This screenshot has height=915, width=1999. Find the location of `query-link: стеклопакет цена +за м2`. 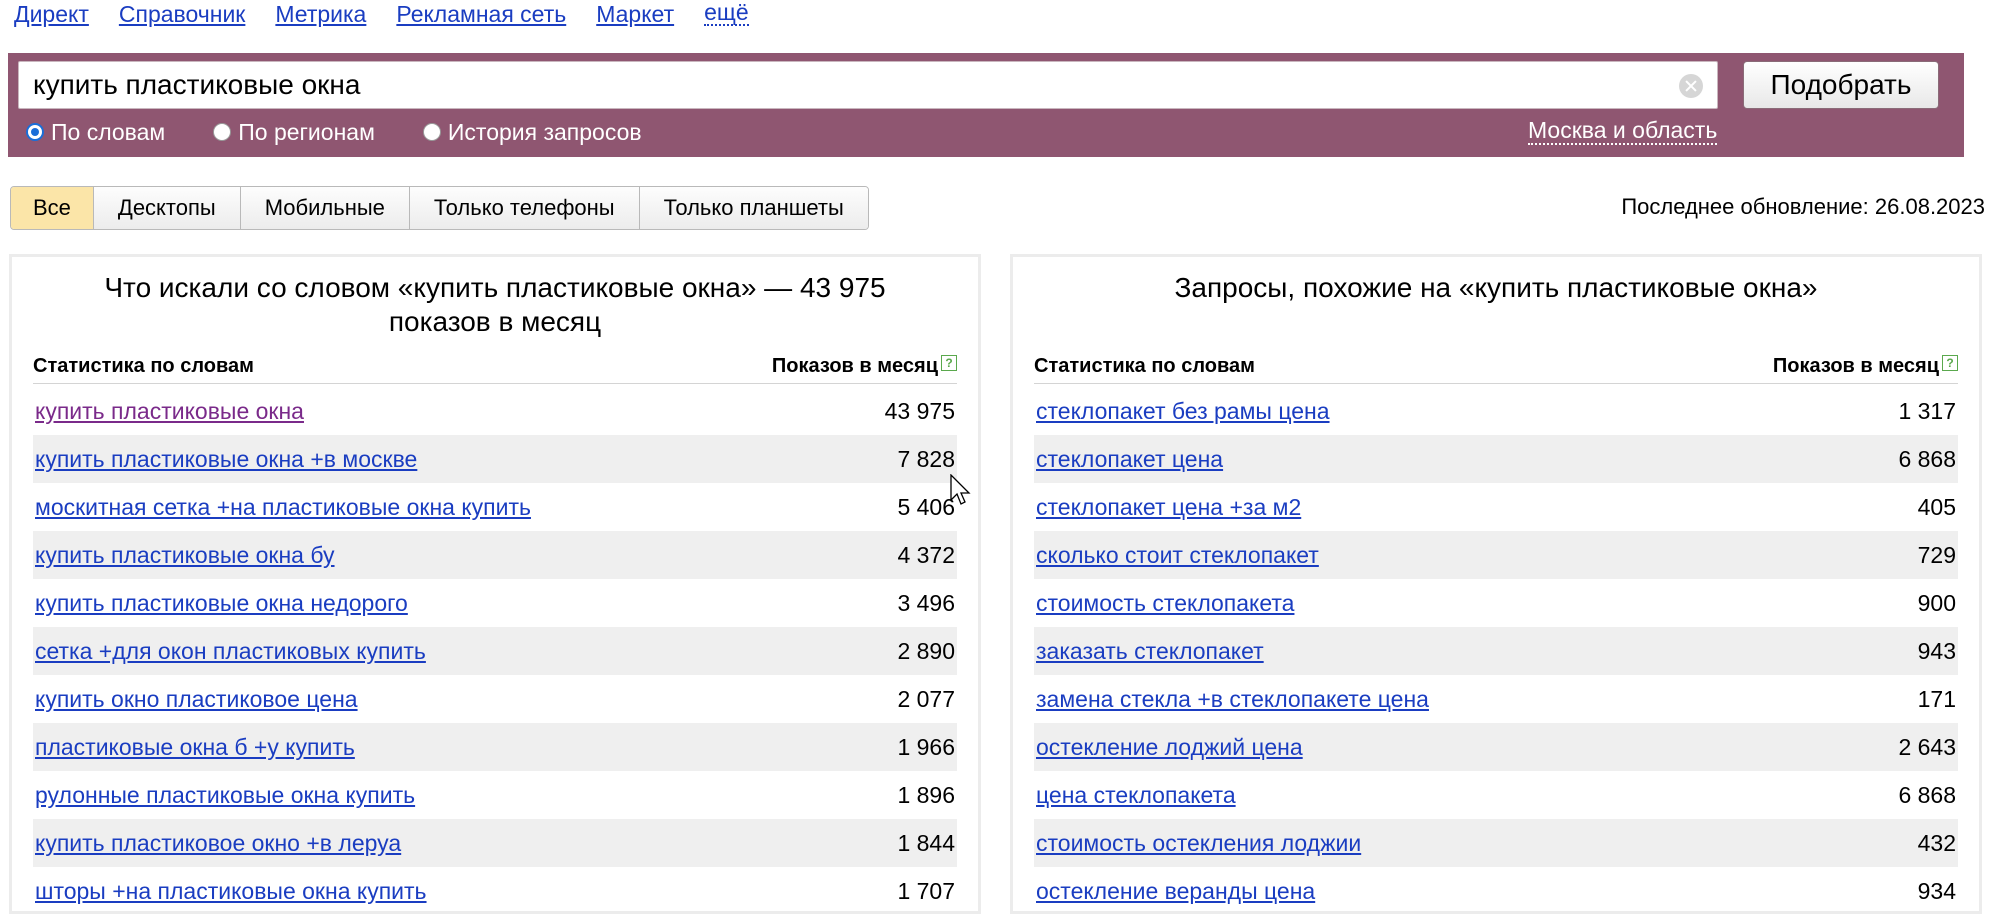

query-link: стеклопакет цена +за м2 is located at coordinates (1168, 507).